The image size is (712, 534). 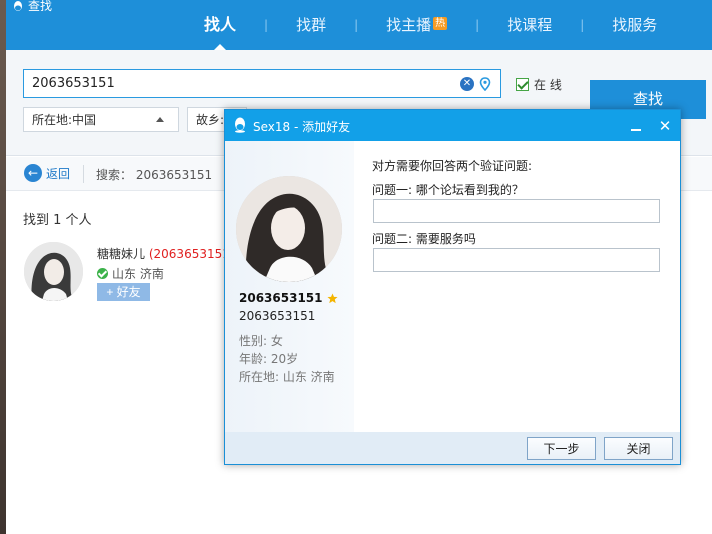 I want to click on tab-find-streamer-label: 找主播, so click(x=409, y=25).